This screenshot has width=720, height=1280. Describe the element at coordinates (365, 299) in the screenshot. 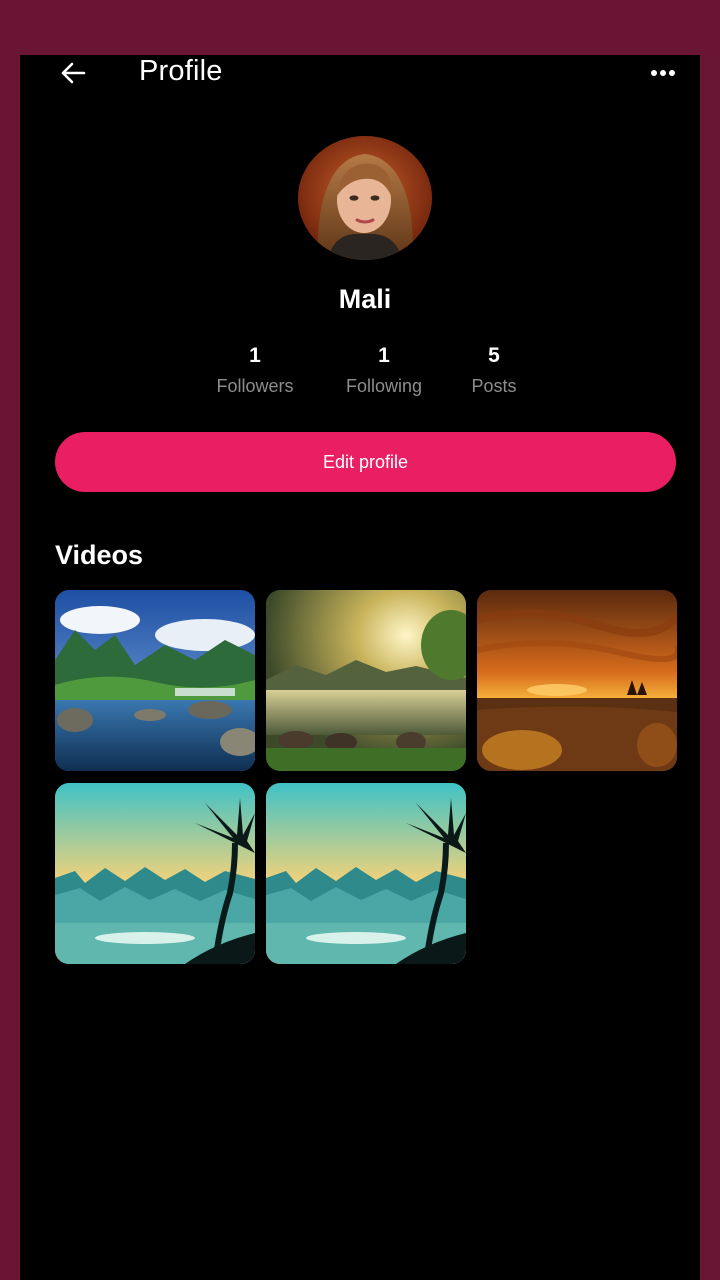

I see `profile-name: Mali` at that location.